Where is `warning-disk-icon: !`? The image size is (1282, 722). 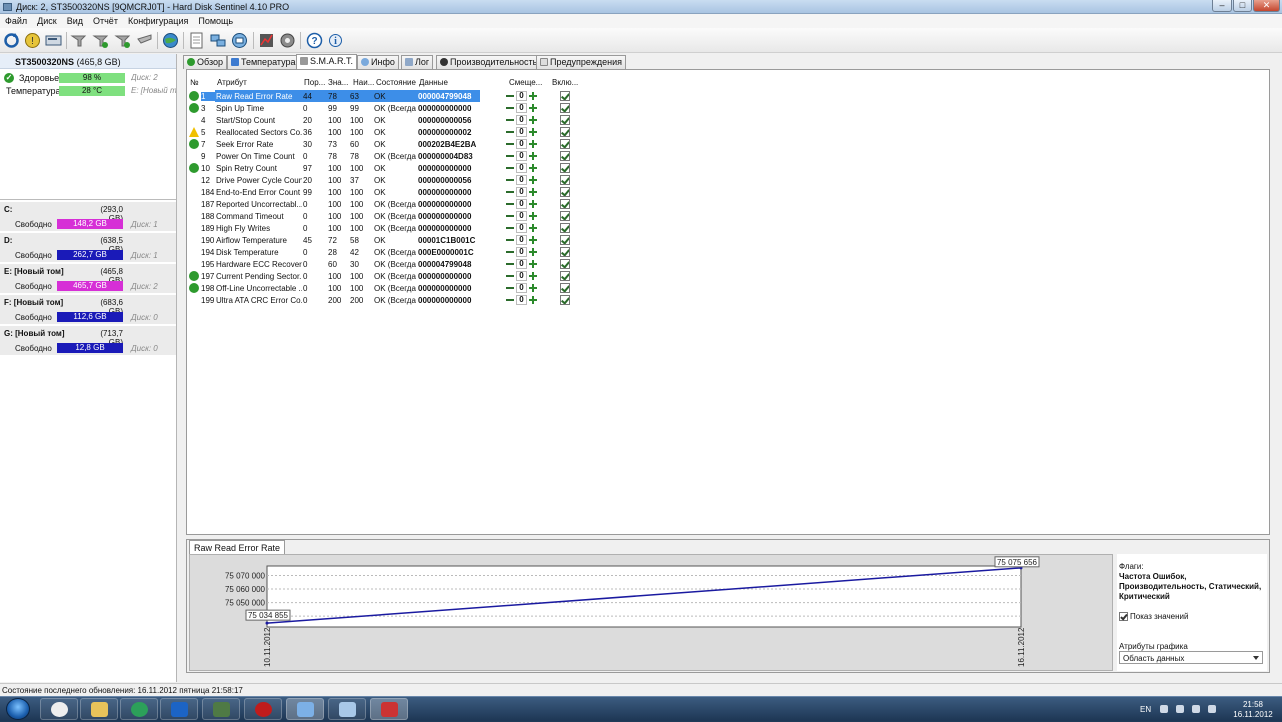
warning-disk-icon: ! is located at coordinates (32, 40).